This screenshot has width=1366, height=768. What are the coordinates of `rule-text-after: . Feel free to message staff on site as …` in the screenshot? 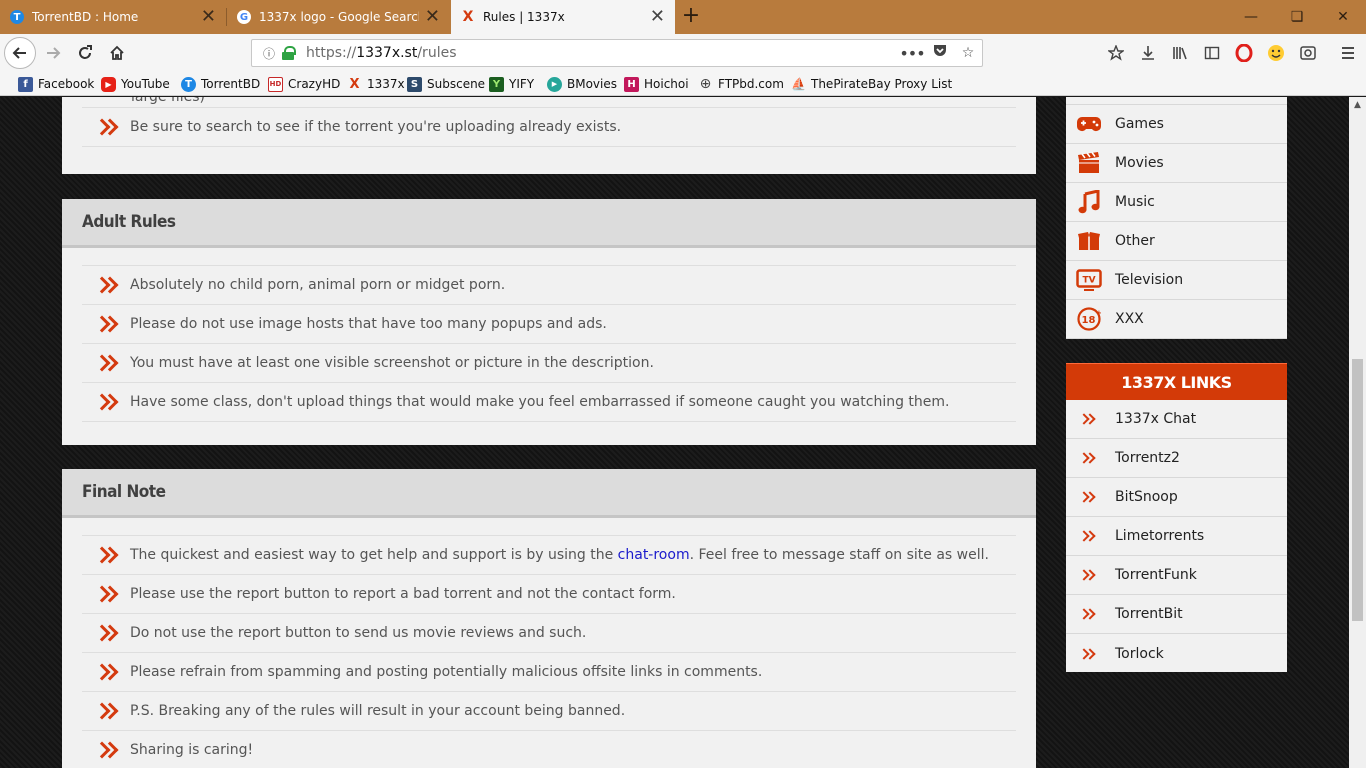 It's located at (839, 555).